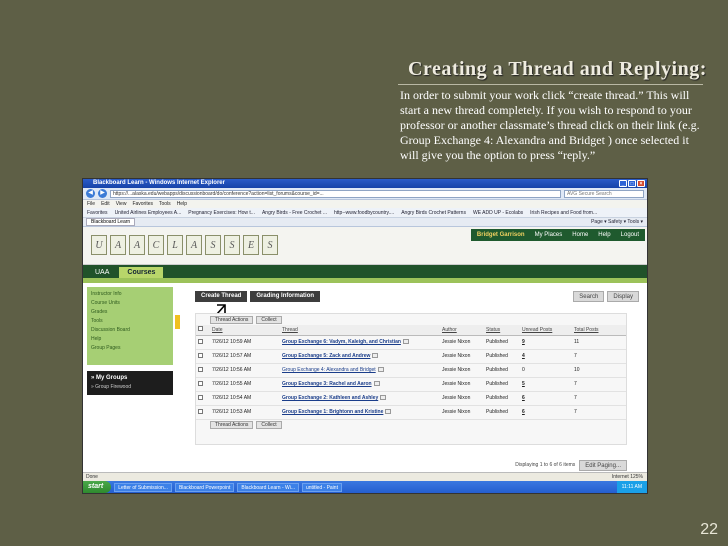 The width and height of the screenshot is (728, 546). What do you see at coordinates (546, 342) in the screenshot?
I see `unread-posts: 9` at bounding box center [546, 342].